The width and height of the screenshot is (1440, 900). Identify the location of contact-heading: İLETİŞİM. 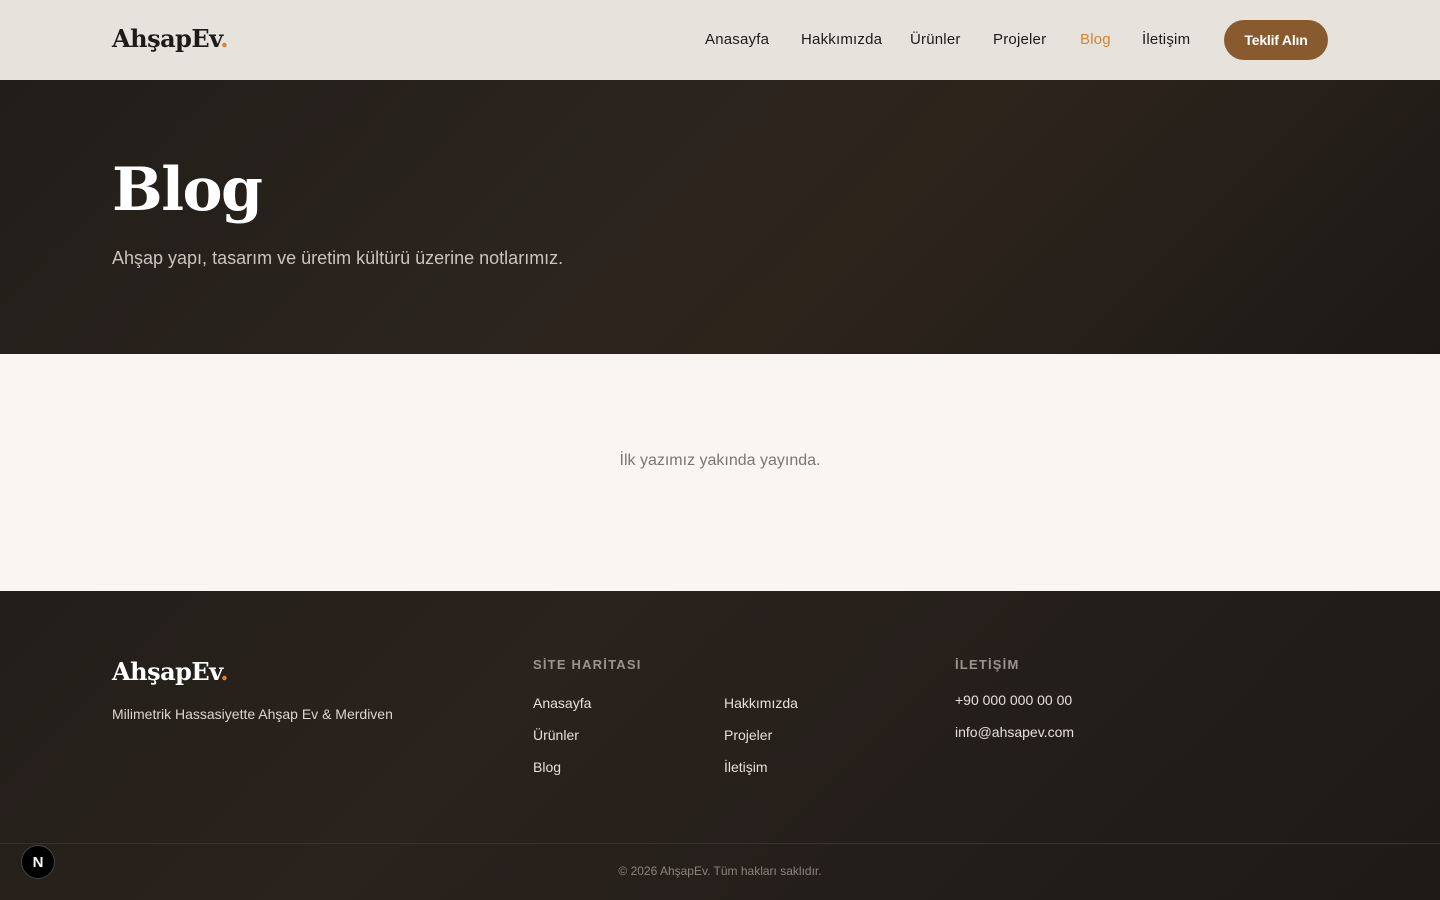
(987, 664).